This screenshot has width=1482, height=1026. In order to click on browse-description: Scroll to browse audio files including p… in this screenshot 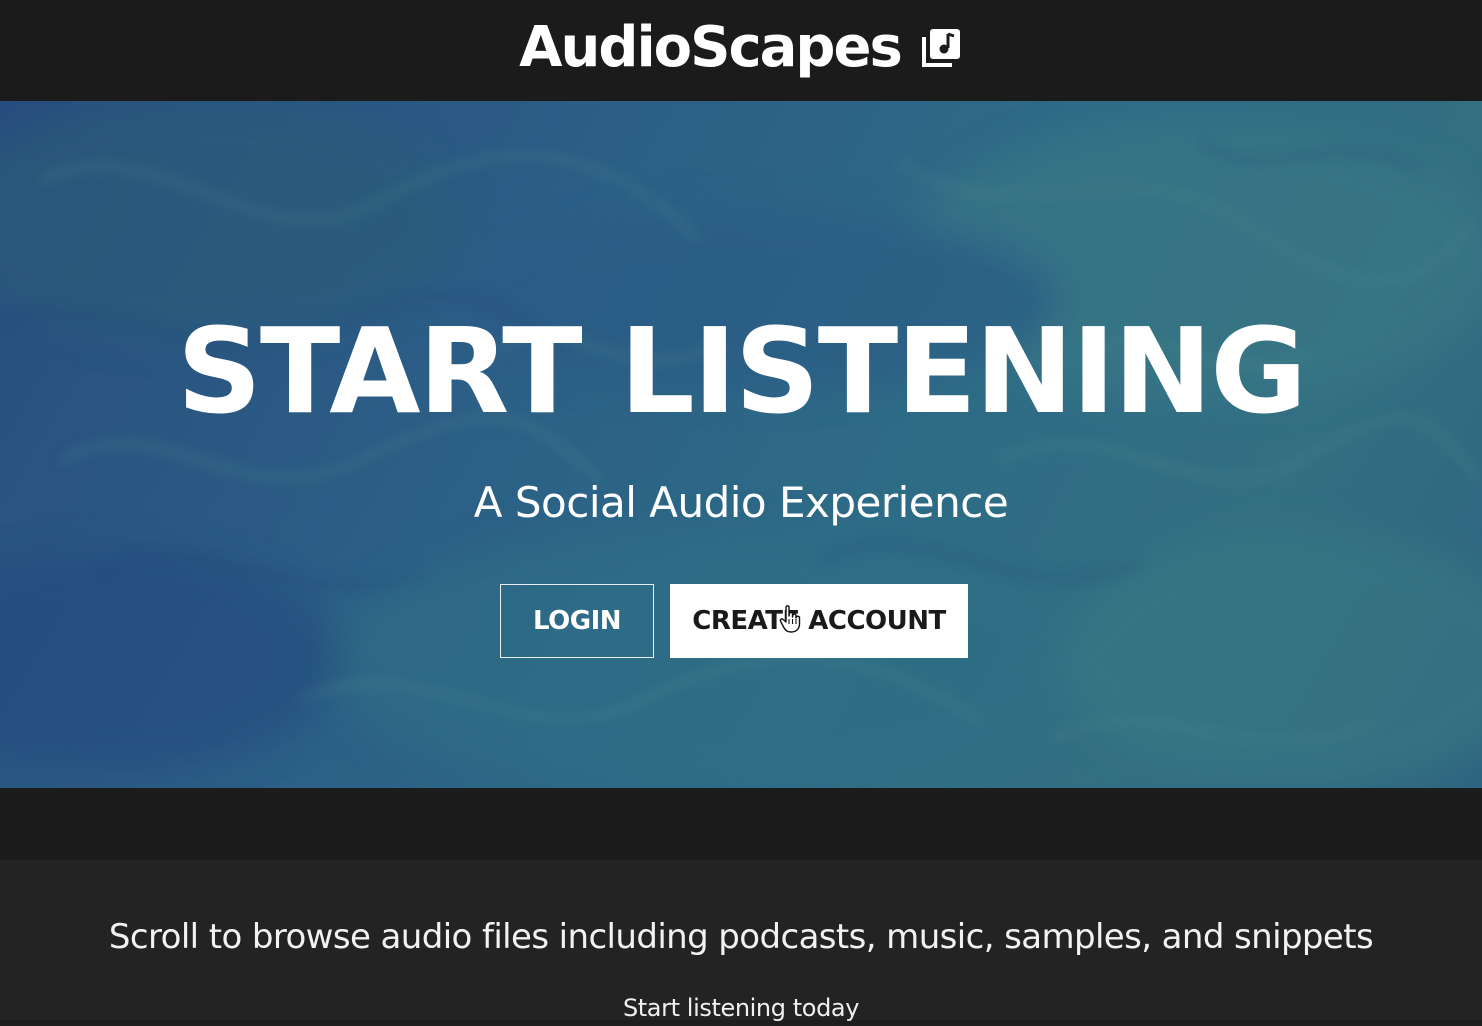, I will do `click(741, 937)`.